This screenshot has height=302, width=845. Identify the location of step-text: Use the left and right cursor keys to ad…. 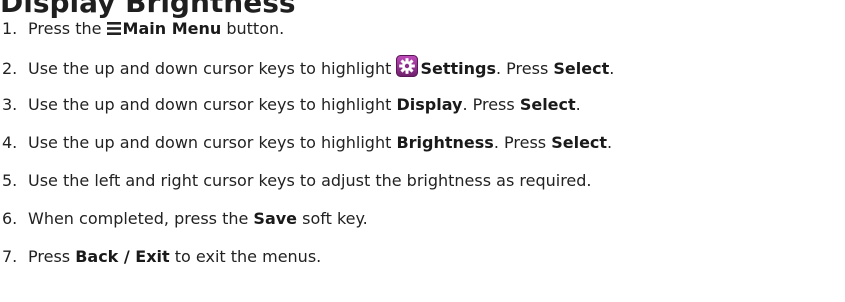
(310, 180).